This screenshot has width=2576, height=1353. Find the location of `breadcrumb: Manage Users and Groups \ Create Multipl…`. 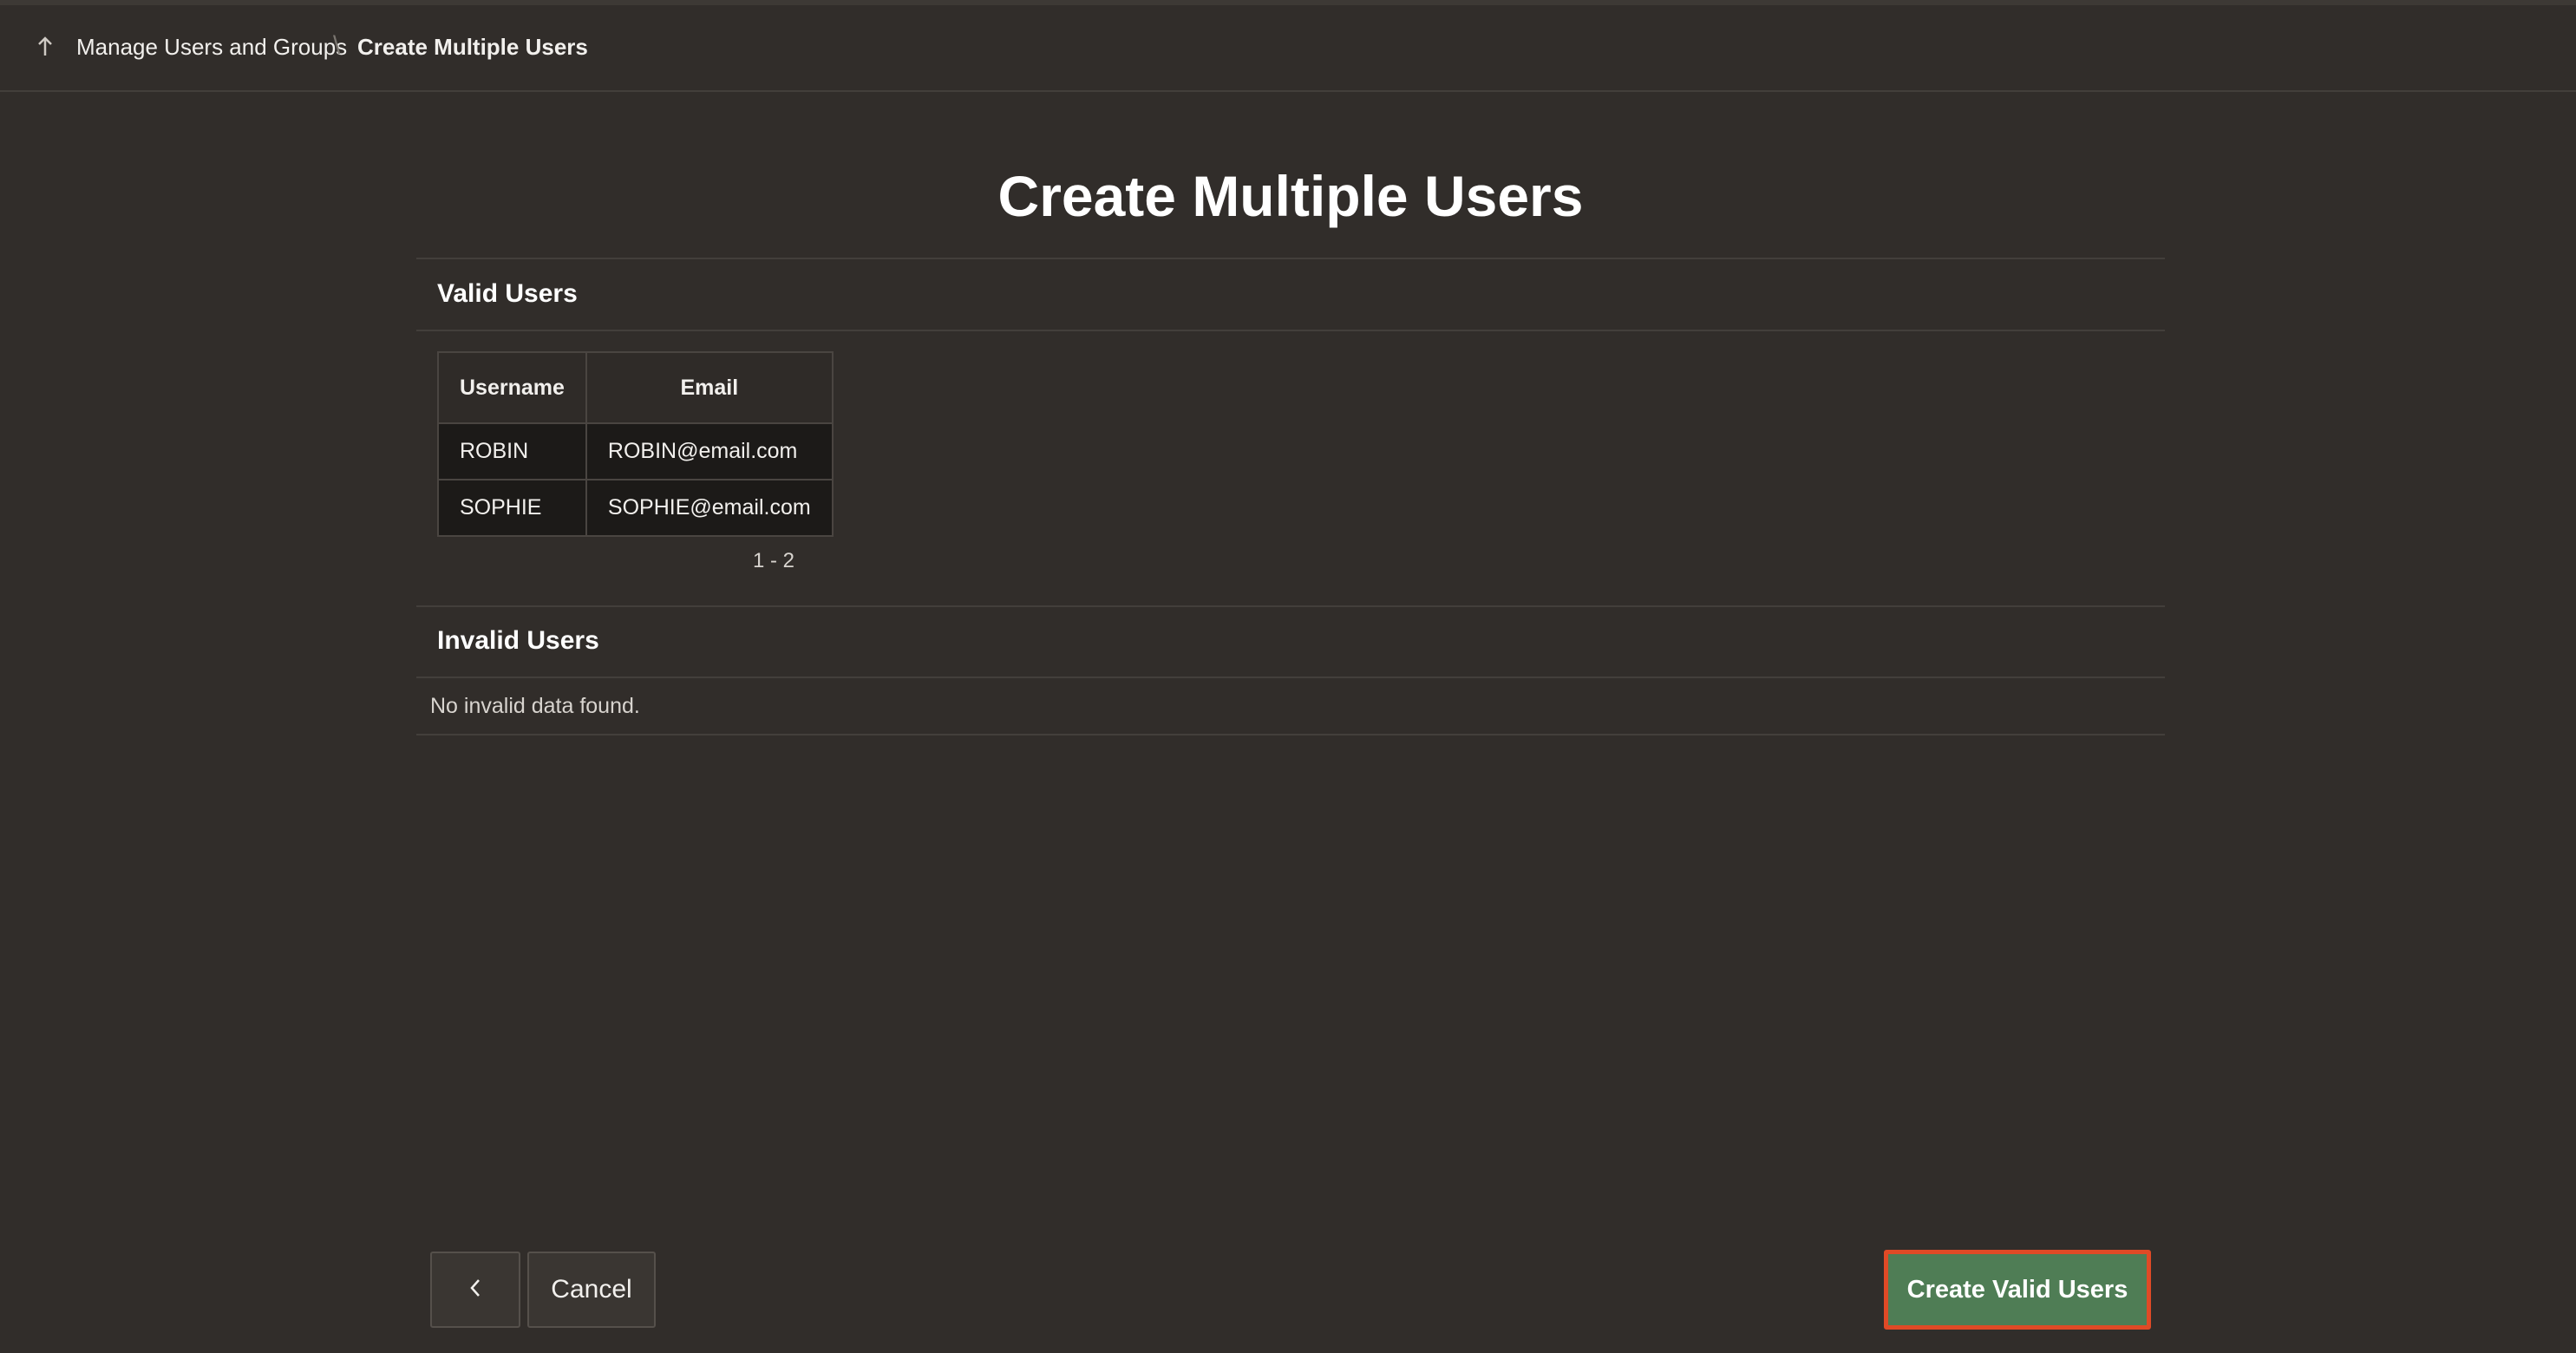

breadcrumb: Manage Users and Groups \ Create Multipl… is located at coordinates (1288, 48).